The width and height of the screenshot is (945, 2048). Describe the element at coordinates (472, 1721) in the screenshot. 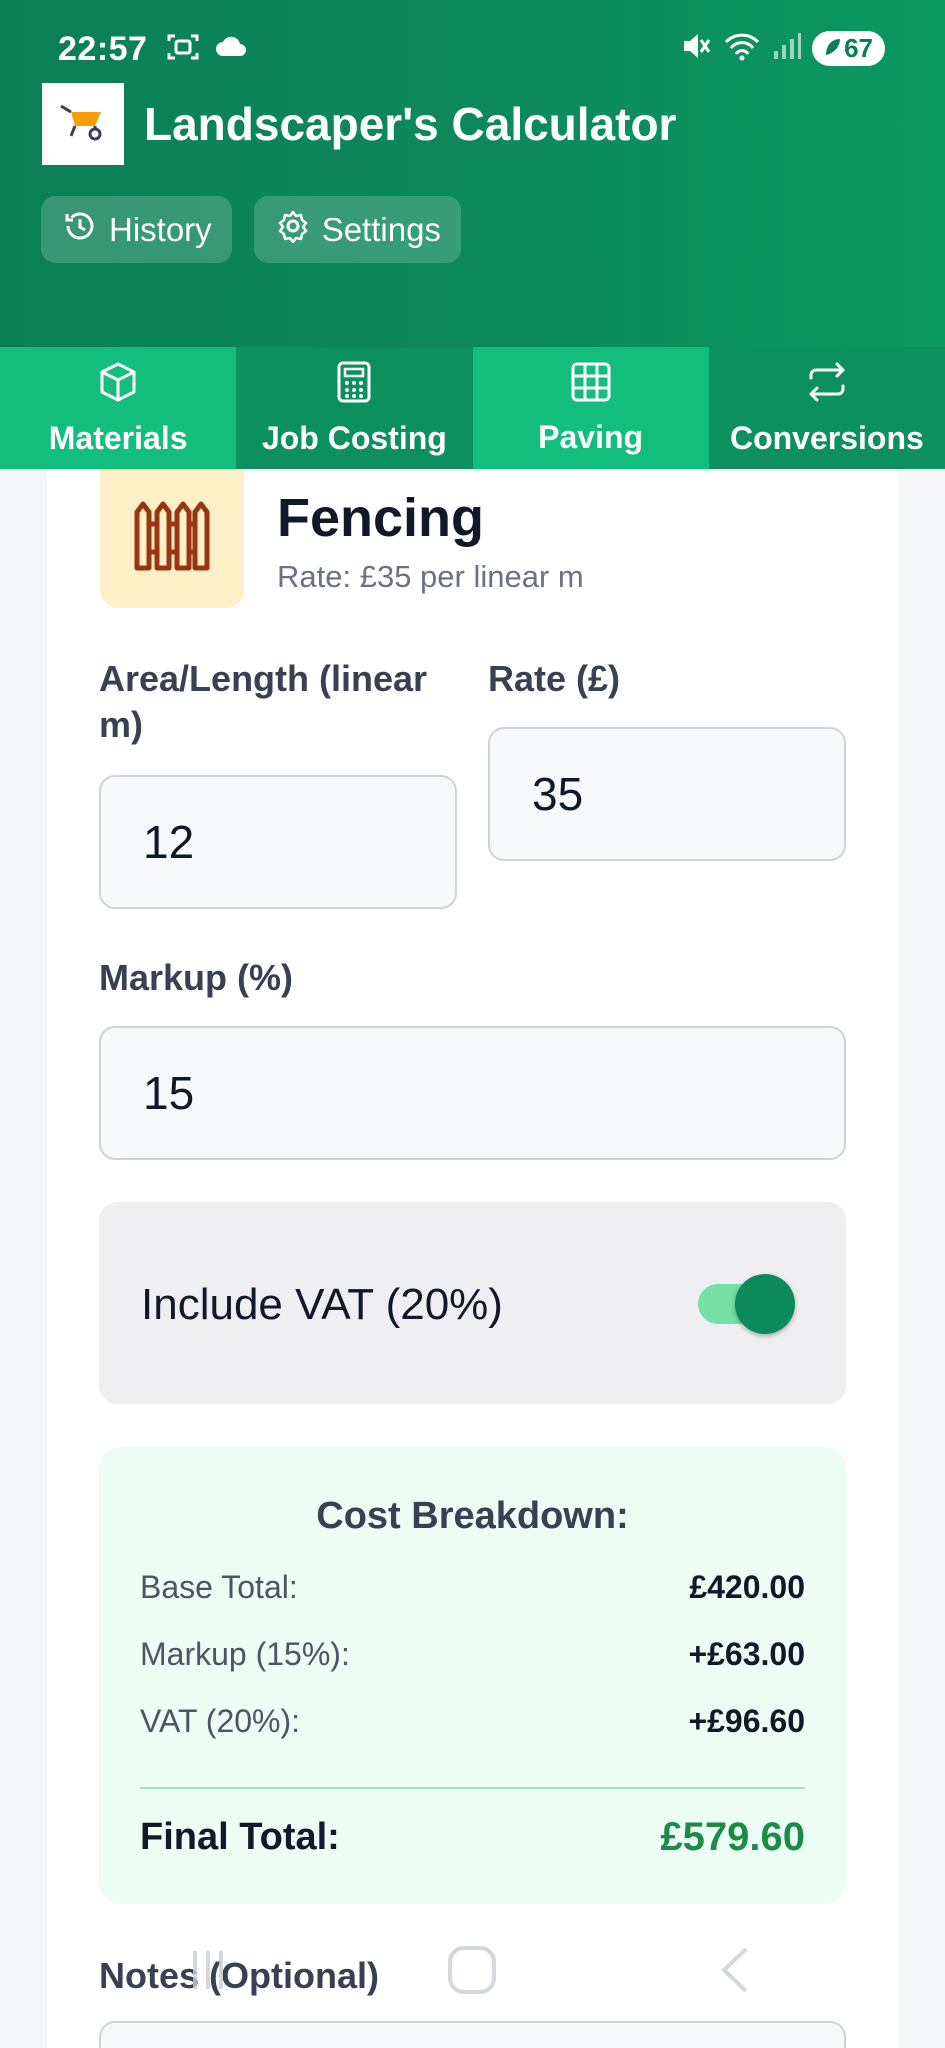

I see `breakdown-row-vat: VAT (20%): +£96.60` at that location.